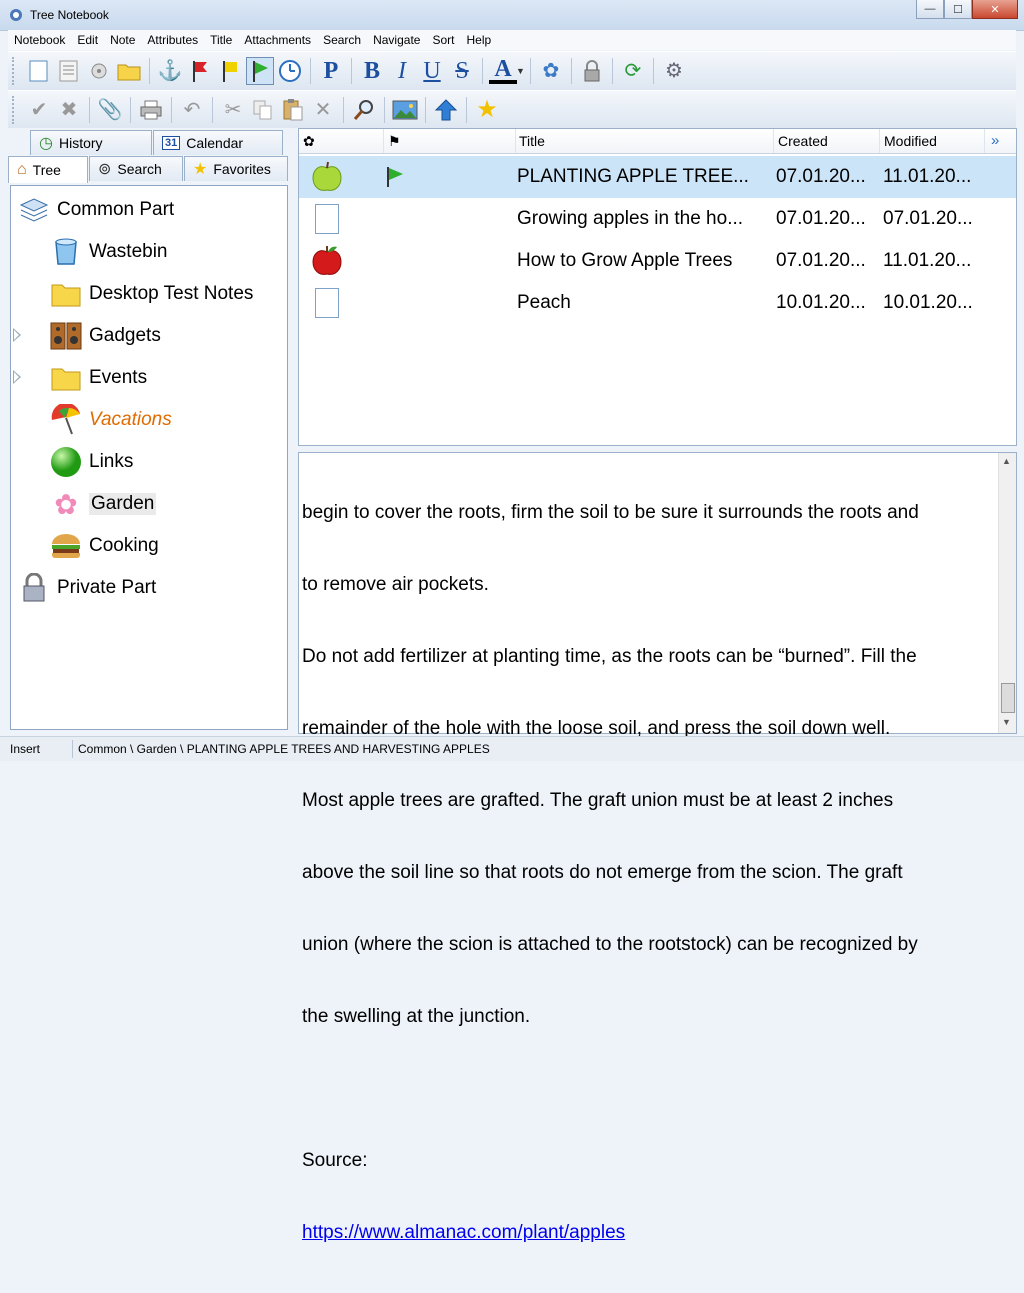  I want to click on tab-history: ◷ History, so click(91, 142).